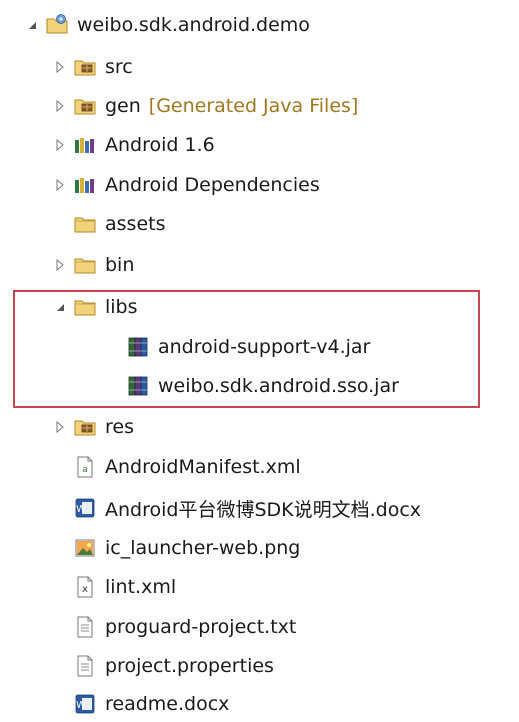  I want to click on generated-files-suffix: [Generated Java Files], so click(253, 106).